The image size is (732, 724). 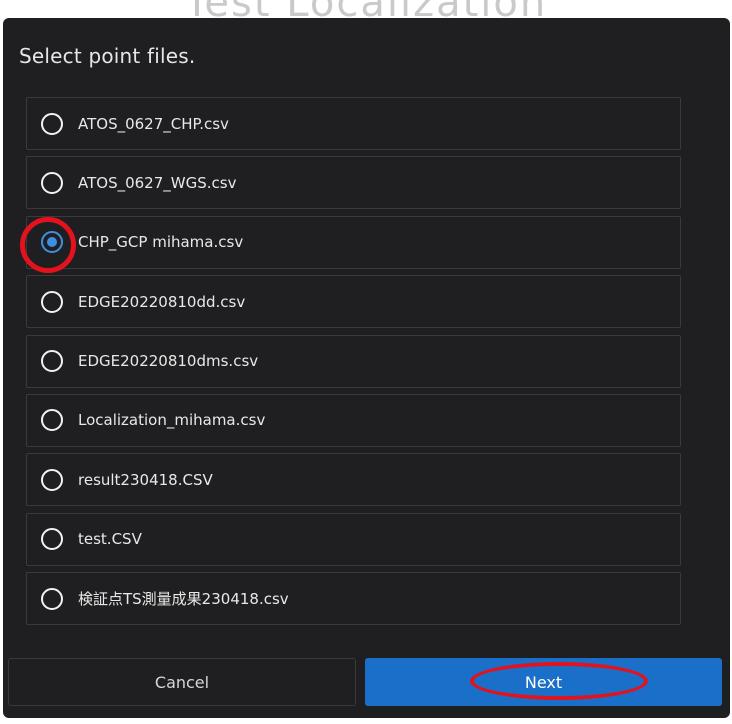 I want to click on next-button-label: Next, so click(x=543, y=682).